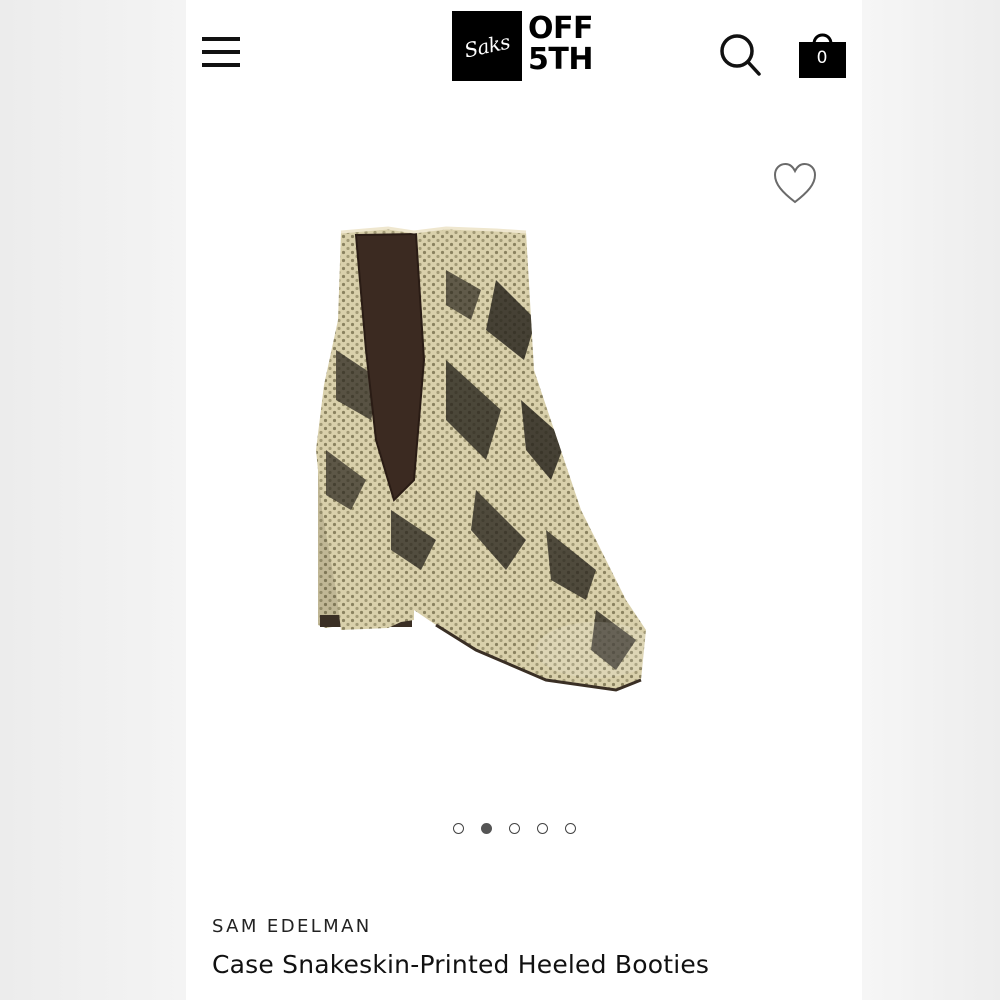 This screenshot has height=1000, width=1000. Describe the element at coordinates (740, 55) in the screenshot. I see `search-icon` at that location.